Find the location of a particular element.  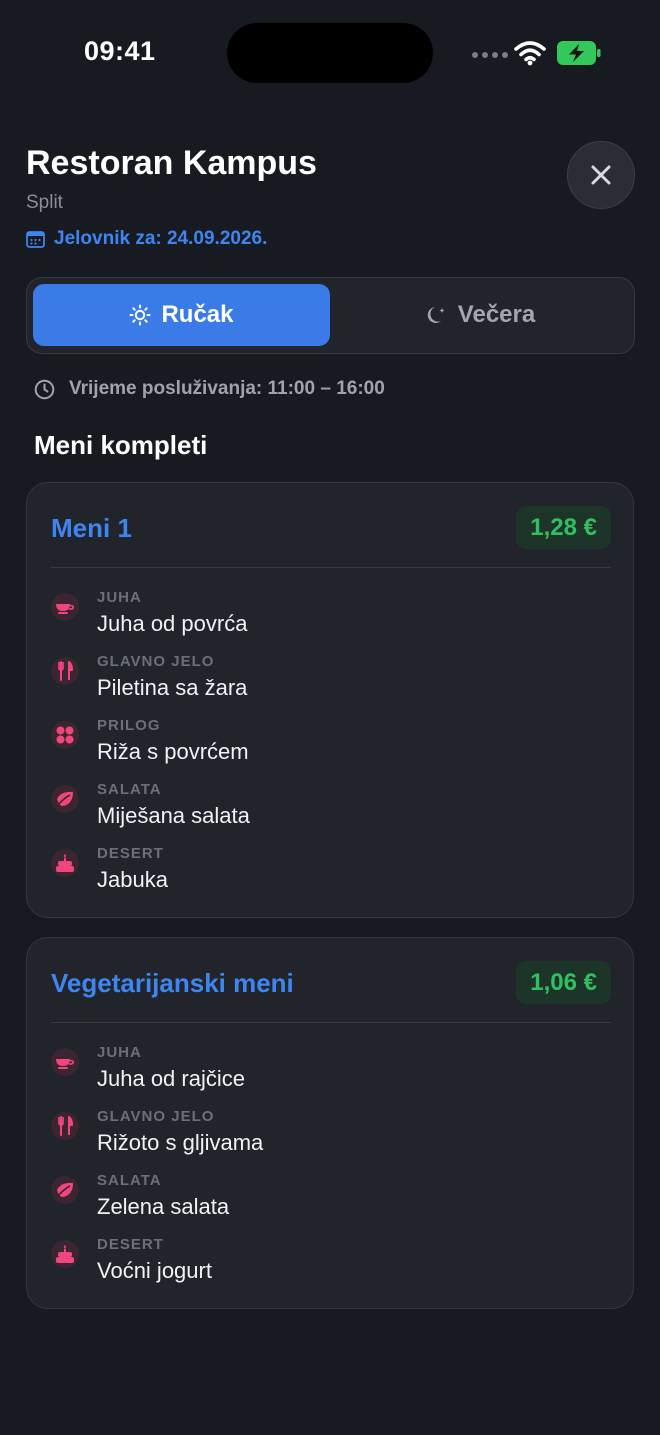

item-dish: Voćni jogurt is located at coordinates (154, 1270).